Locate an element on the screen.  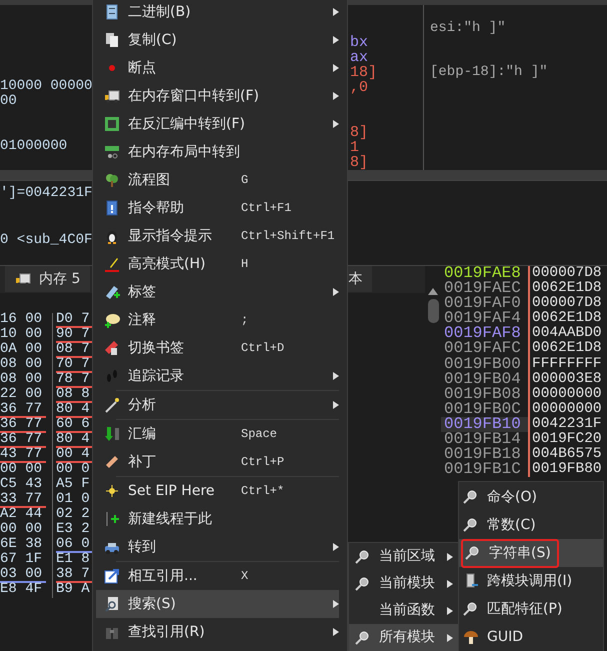
menu-item: Set EIP Here Ctrl+* is located at coordinates (217, 491).